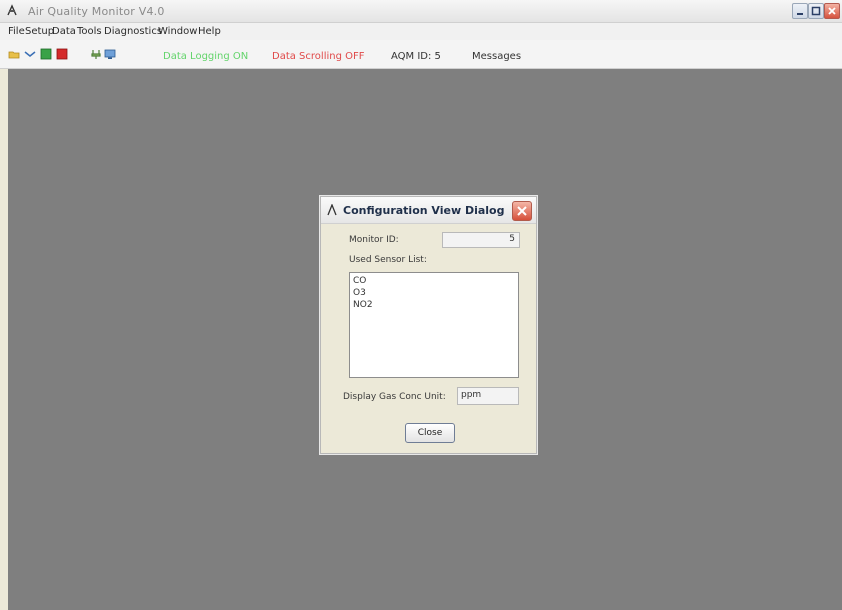 The image size is (842, 610). I want to click on list-item: CO, so click(359, 281).